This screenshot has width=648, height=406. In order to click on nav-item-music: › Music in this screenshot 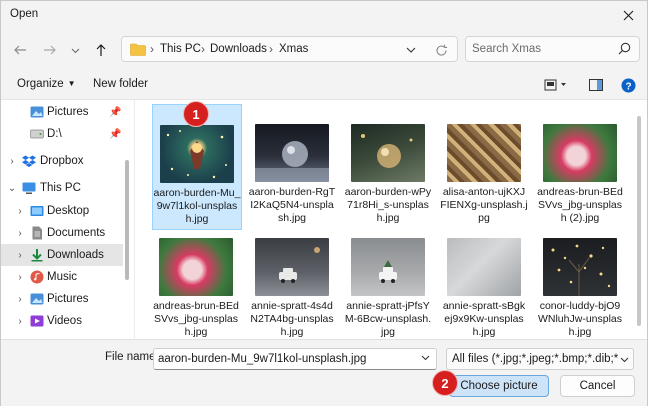, I will do `click(62, 277)`.